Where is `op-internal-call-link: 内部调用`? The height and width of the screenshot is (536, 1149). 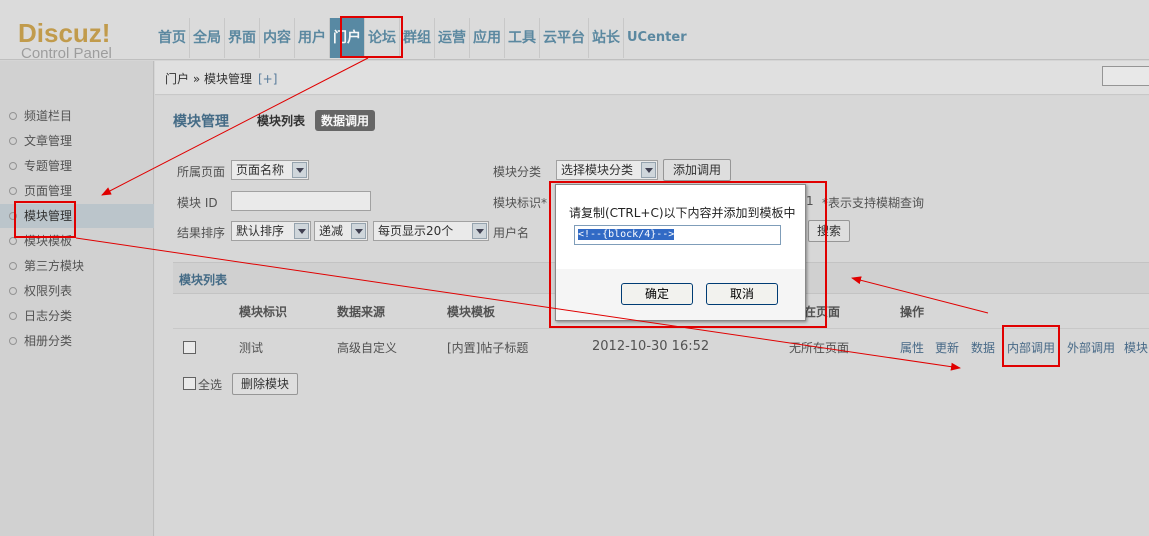
op-internal-call-link: 内部调用 is located at coordinates (1031, 347).